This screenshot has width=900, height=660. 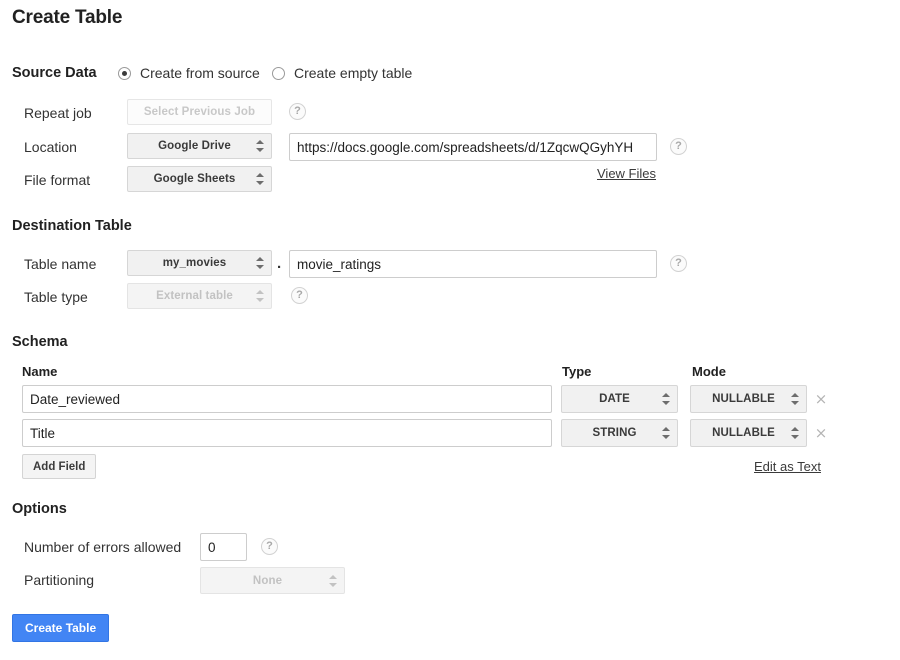 What do you see at coordinates (297, 111) in the screenshot?
I see `help-icon-repeat-job: ?` at bounding box center [297, 111].